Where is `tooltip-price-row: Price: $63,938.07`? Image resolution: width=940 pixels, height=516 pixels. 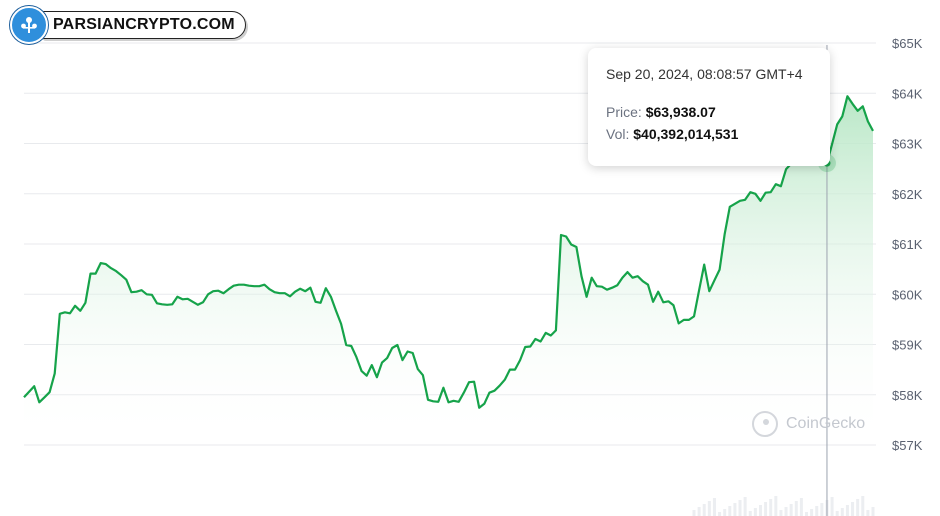 tooltip-price-row: Price: $63,938.07 is located at coordinates (718, 112).